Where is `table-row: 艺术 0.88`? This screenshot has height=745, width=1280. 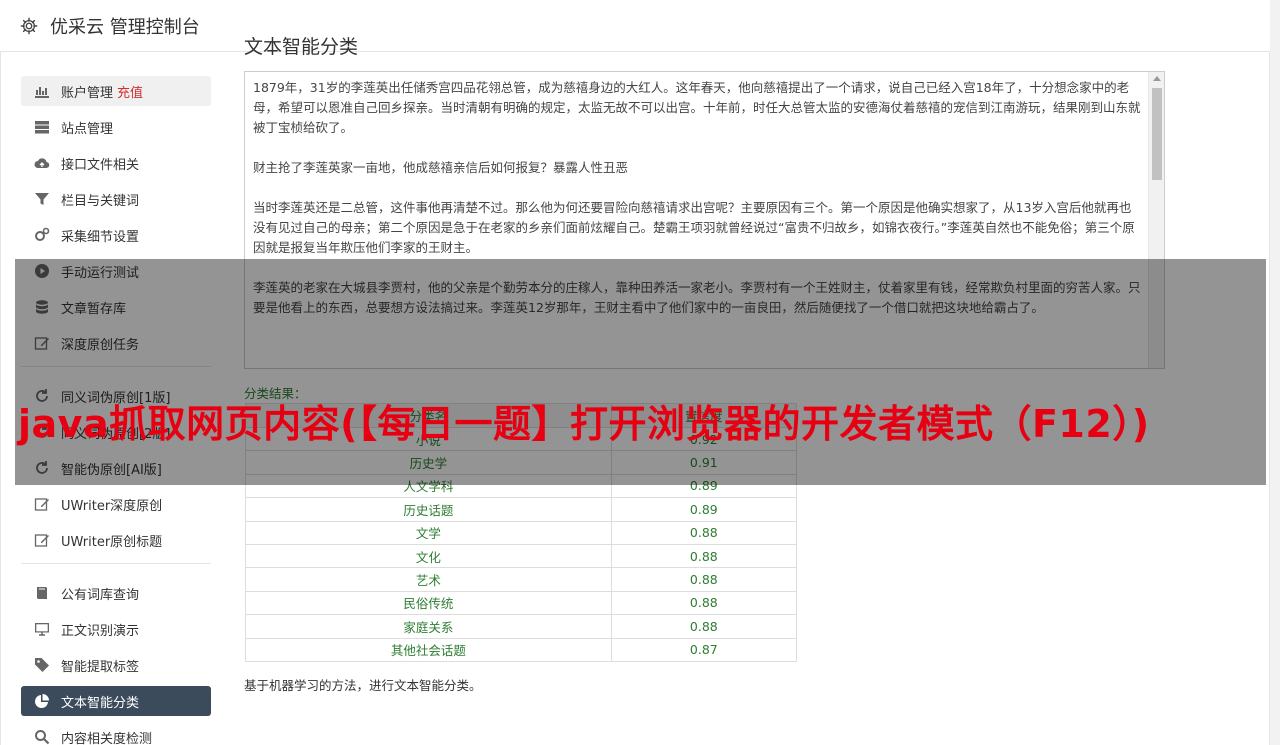 table-row: 艺术 0.88 is located at coordinates (521, 579).